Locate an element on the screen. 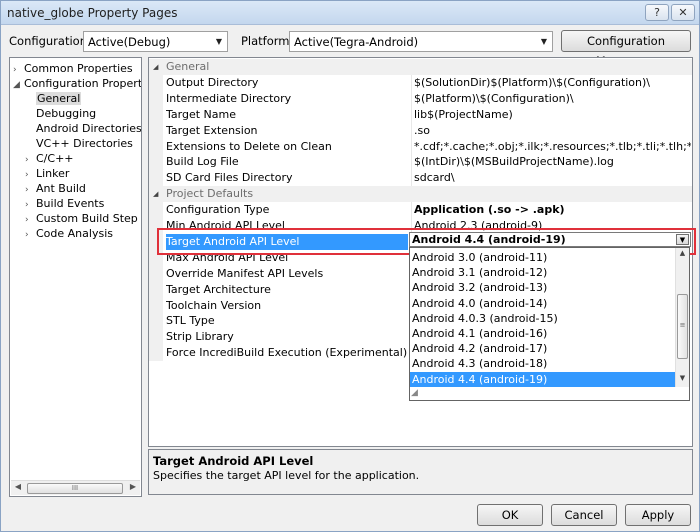 This screenshot has height=532, width=700. property-value: $(Platform)\$(Configuration)\ is located at coordinates (551, 98).